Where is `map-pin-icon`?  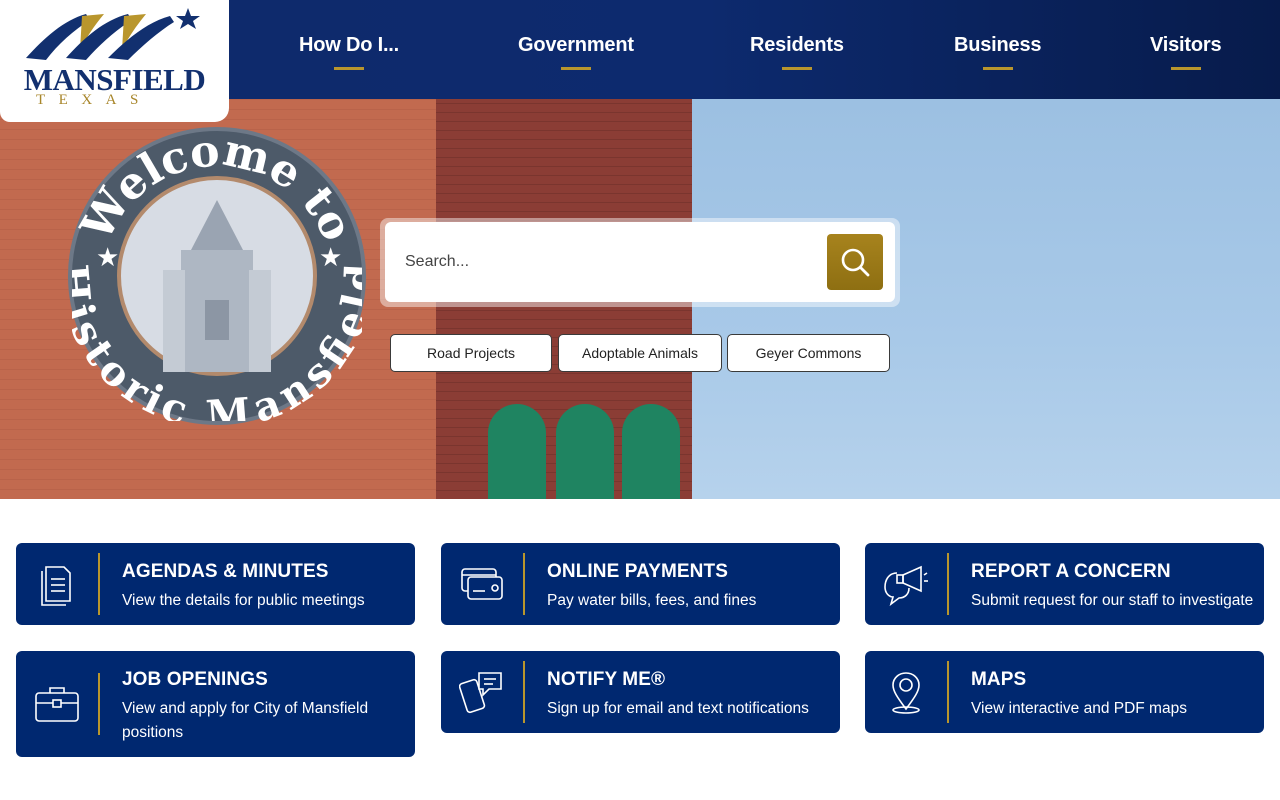 map-pin-icon is located at coordinates (906, 693).